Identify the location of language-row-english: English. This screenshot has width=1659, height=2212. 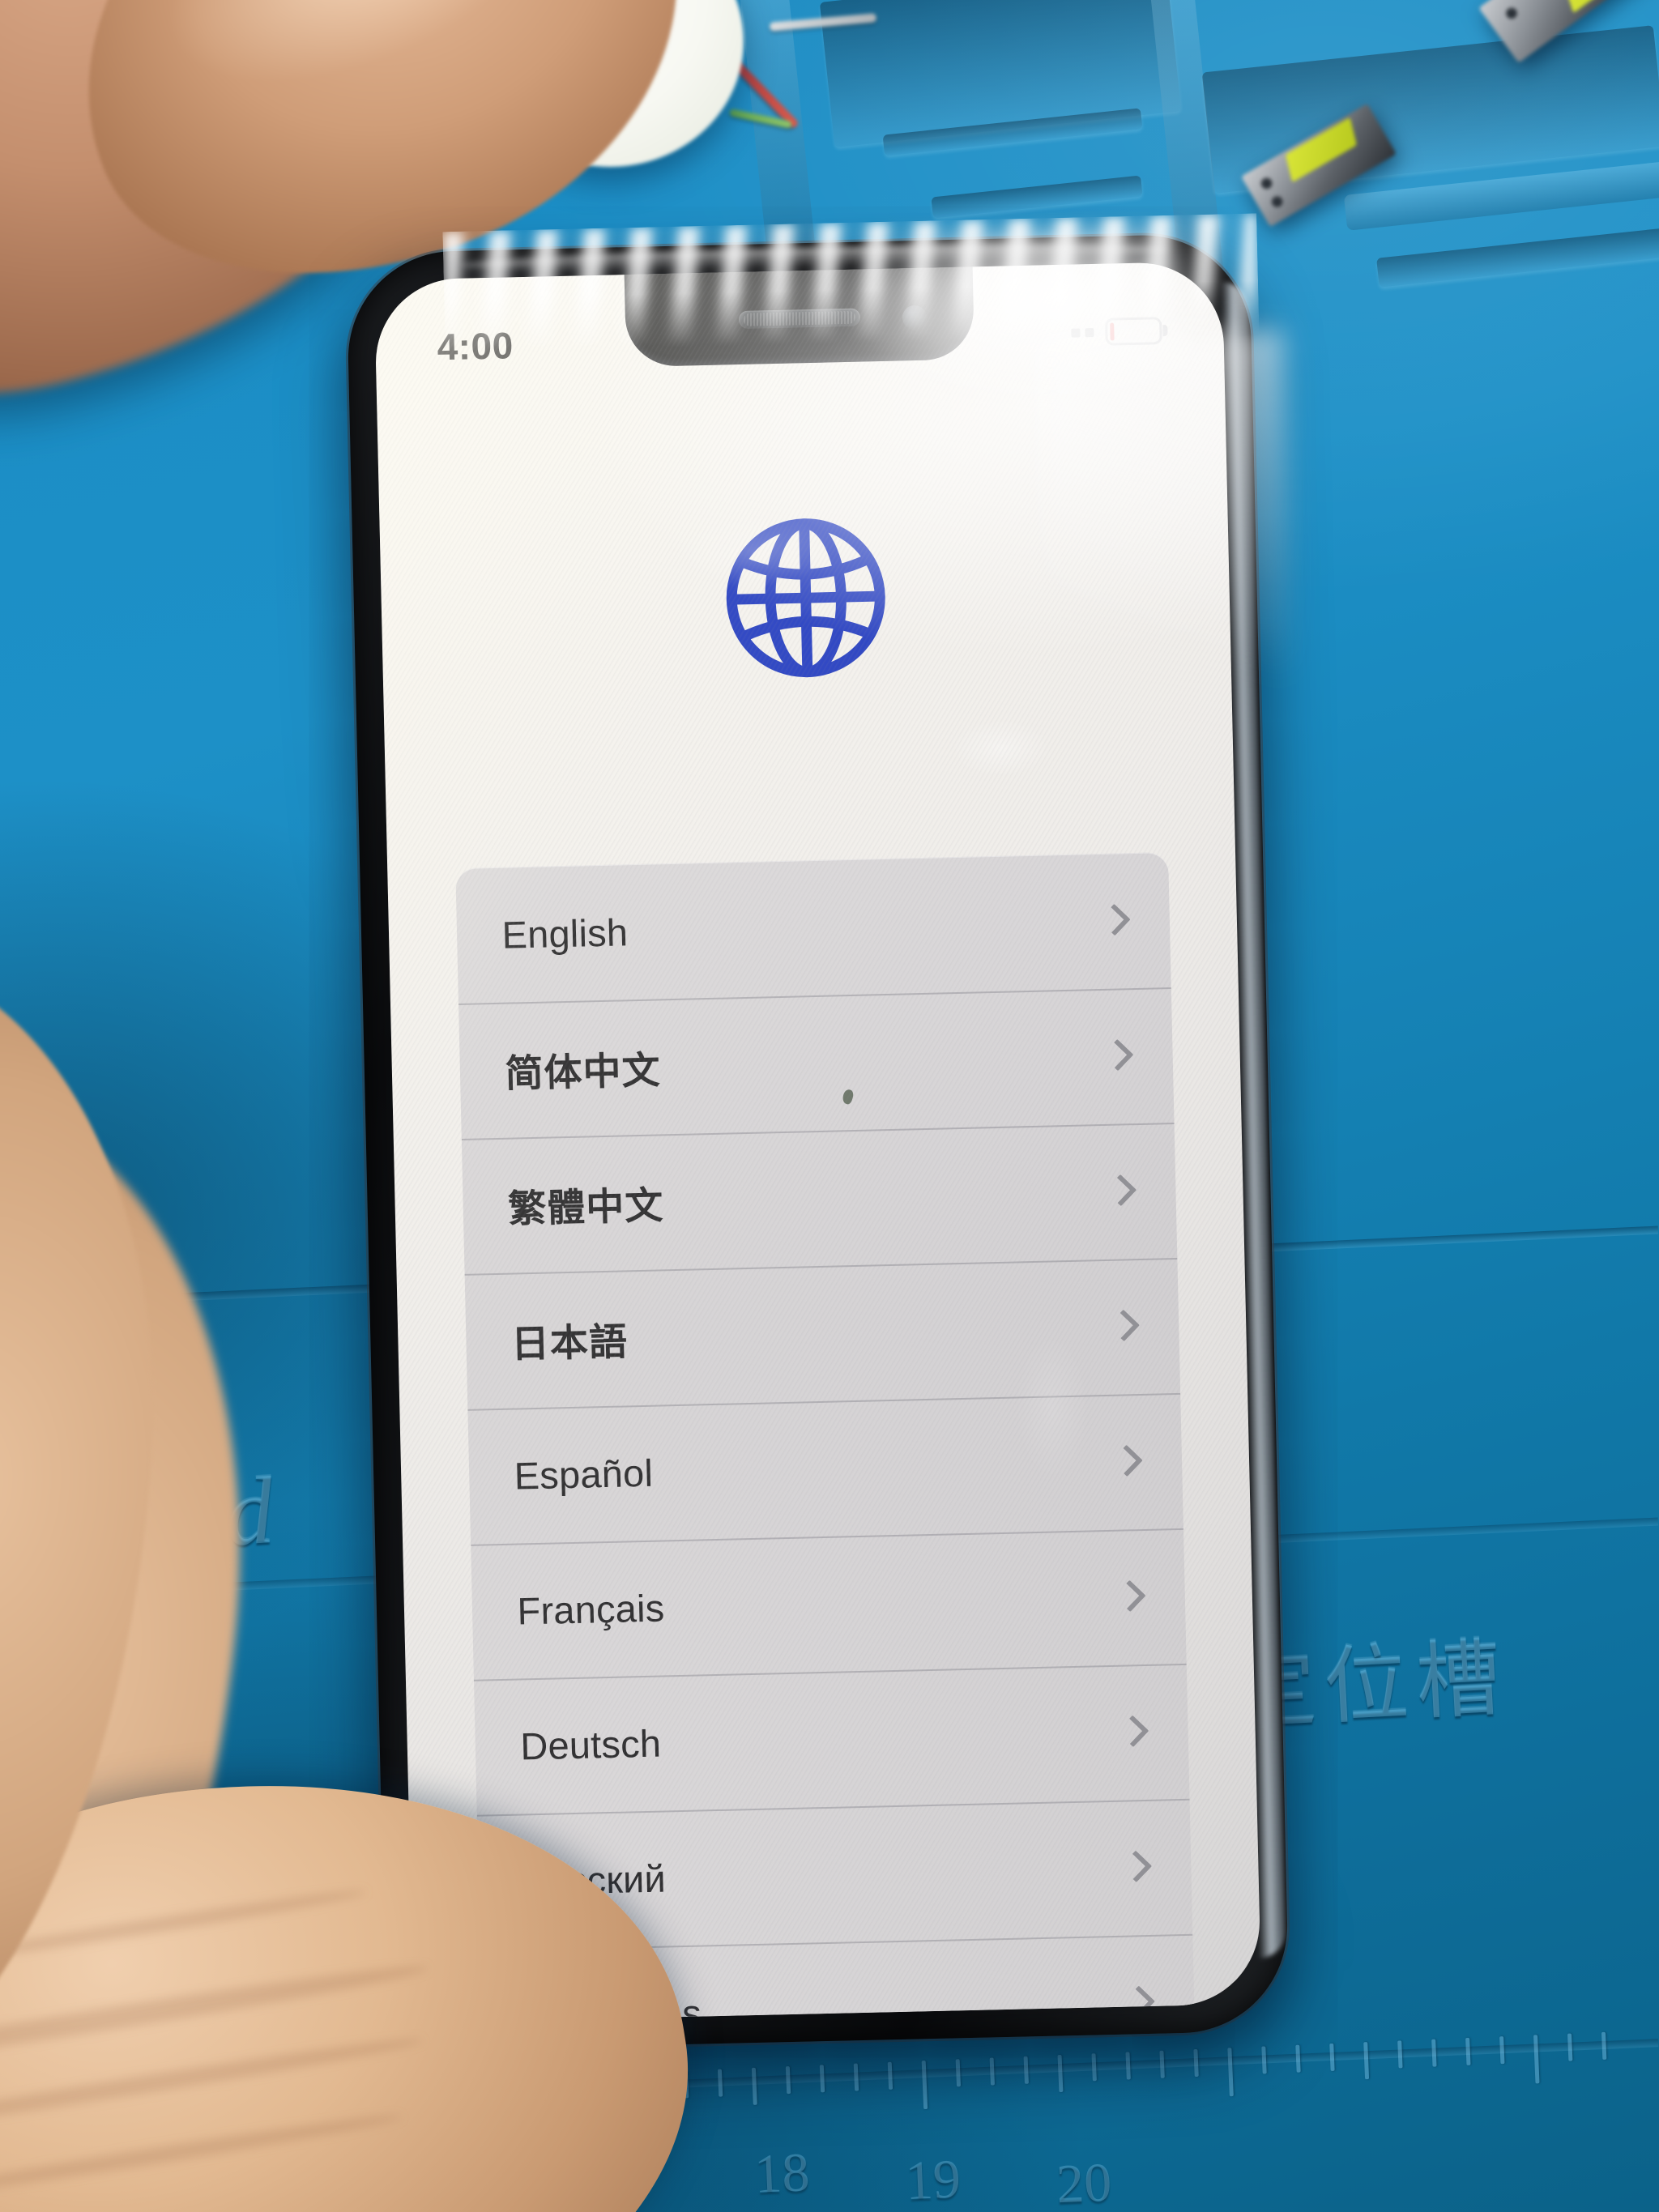
(813, 928).